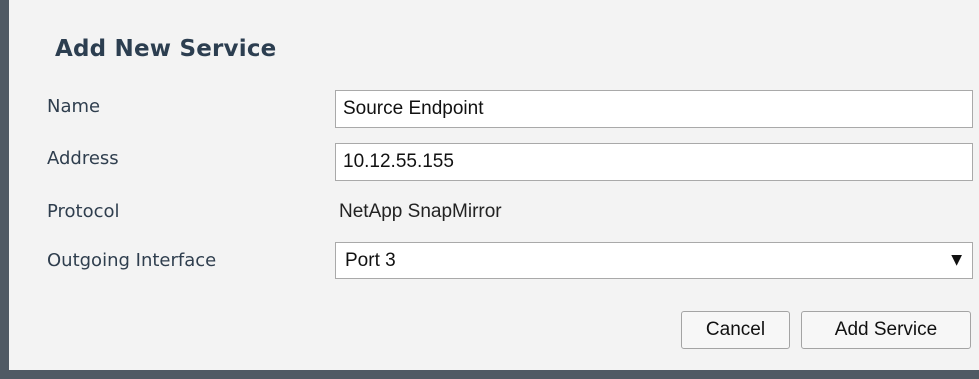 Image resolution: width=979 pixels, height=379 pixels. I want to click on address-field, so click(654, 162).